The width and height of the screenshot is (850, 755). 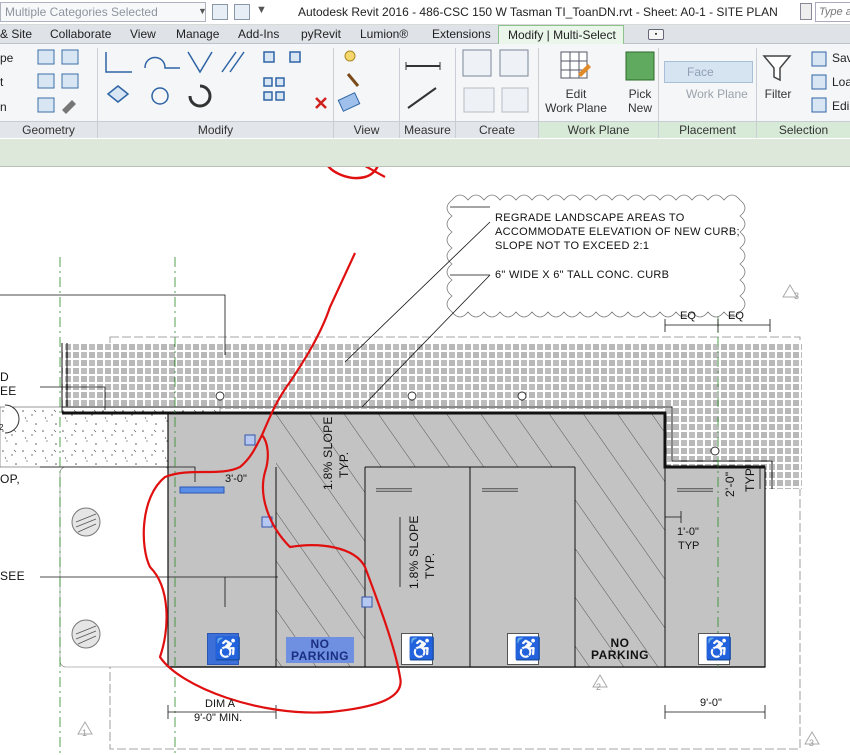 I want to click on dim-two-ft: 2'-0", so click(x=730, y=484).